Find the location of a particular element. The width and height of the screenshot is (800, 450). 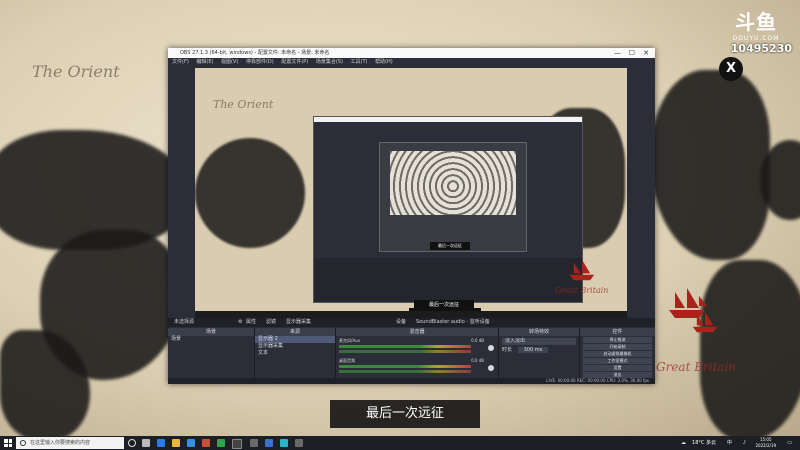

preview-taskbar is located at coordinates (411, 314).